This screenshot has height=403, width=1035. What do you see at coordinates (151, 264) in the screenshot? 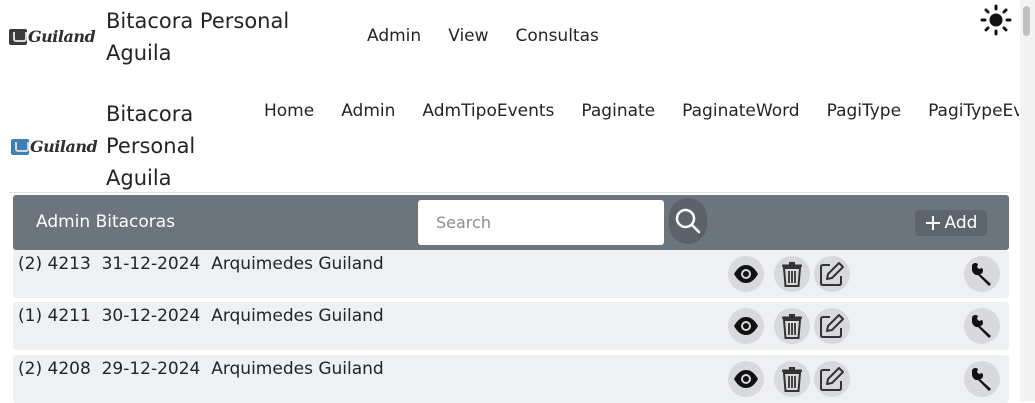
I see `record-date: 31-12-2024` at bounding box center [151, 264].